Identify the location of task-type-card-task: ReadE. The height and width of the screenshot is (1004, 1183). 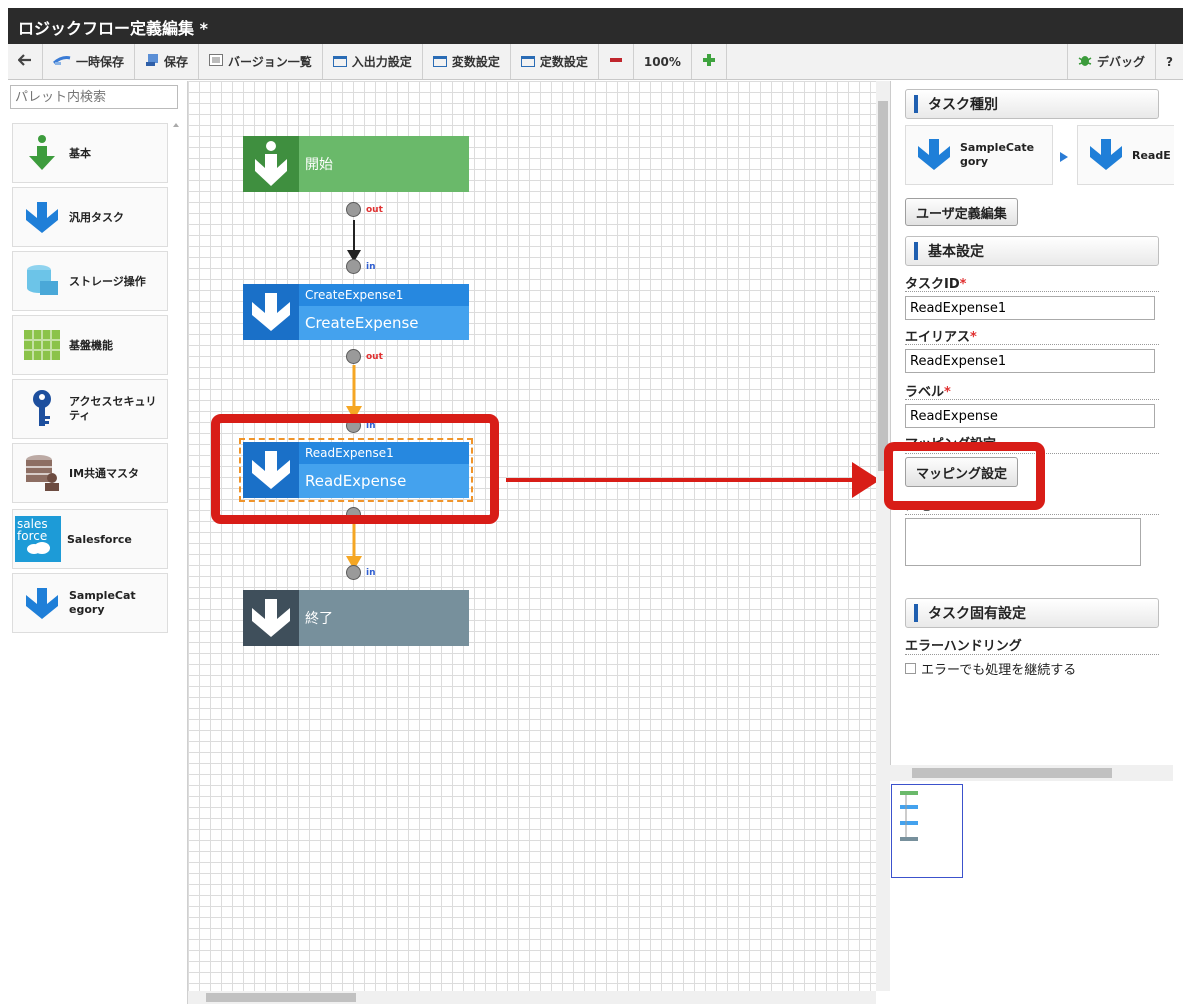
(1125, 155).